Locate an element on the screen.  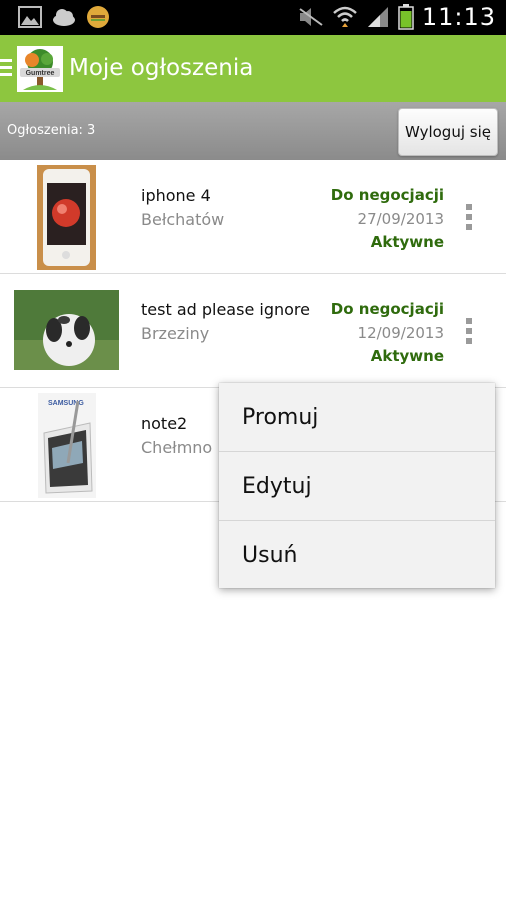
ad-title: iphone 4 is located at coordinates (176, 195).